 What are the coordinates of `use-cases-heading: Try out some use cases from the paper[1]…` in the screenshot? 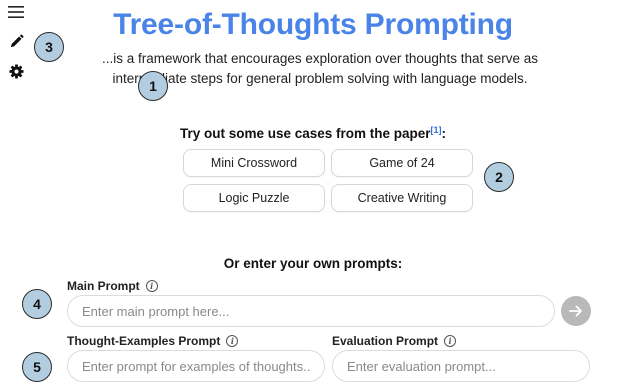 It's located at (313, 133).